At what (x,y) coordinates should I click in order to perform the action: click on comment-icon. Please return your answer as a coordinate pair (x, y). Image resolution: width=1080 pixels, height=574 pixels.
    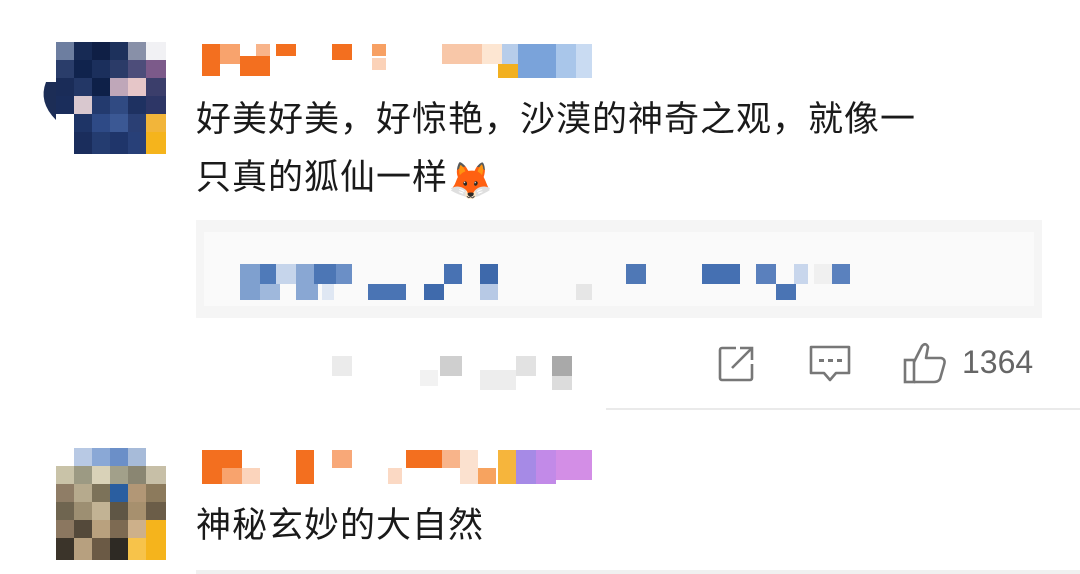
    Looking at the image, I should click on (830, 364).